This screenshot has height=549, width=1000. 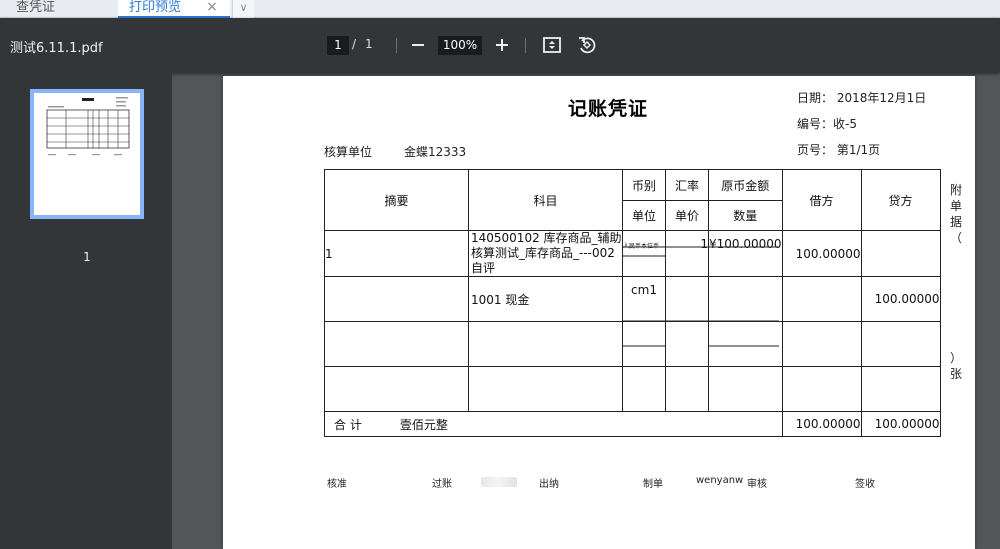 I want to click on chevron-down-icon: ∨, so click(x=243, y=9).